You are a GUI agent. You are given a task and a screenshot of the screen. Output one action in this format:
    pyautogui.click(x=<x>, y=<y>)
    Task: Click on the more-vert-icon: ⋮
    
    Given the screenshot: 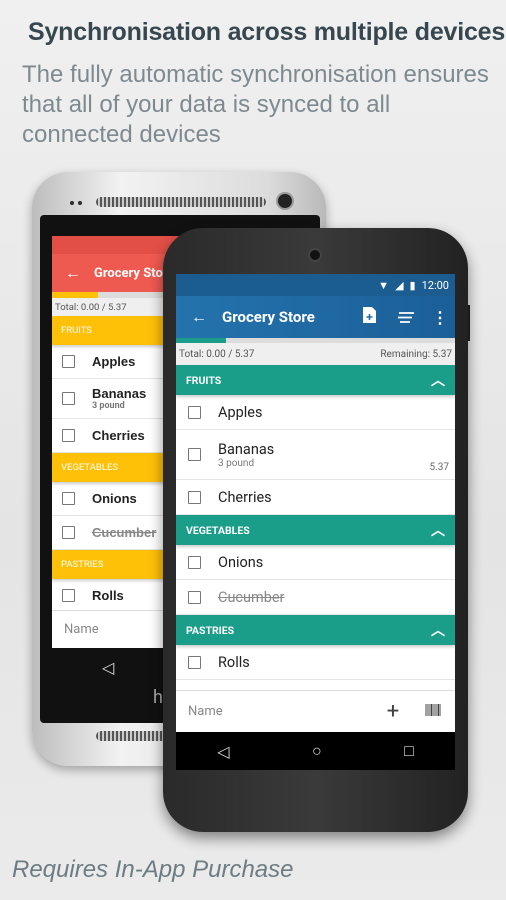 What is the action you would take?
    pyautogui.click(x=440, y=317)
    